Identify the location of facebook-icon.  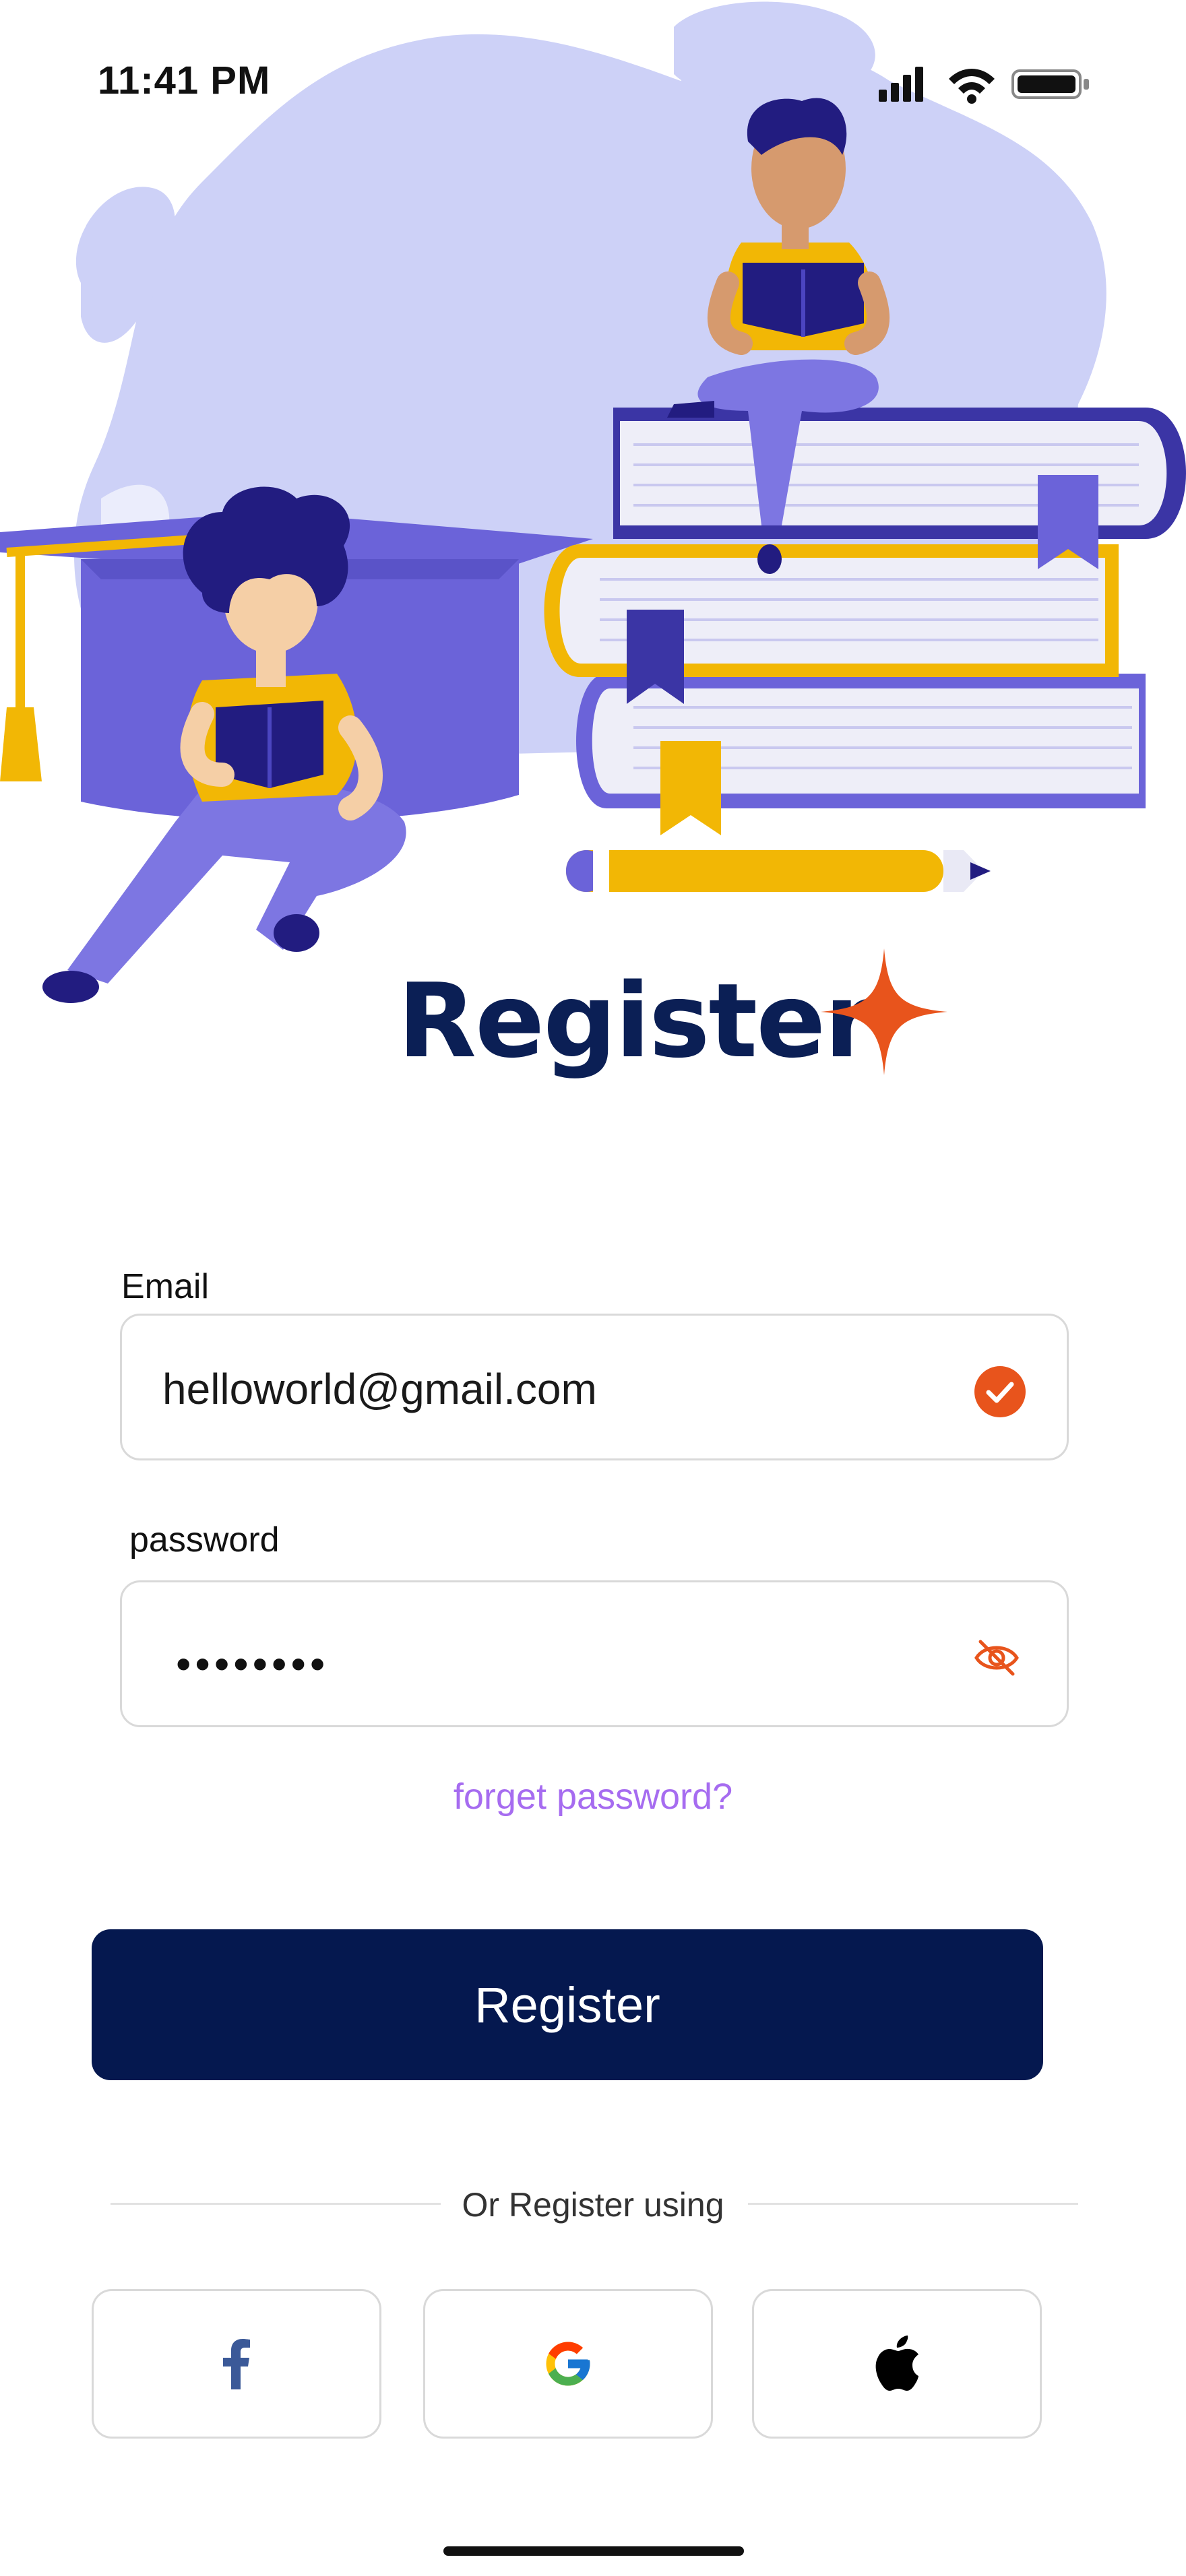
(236, 2364).